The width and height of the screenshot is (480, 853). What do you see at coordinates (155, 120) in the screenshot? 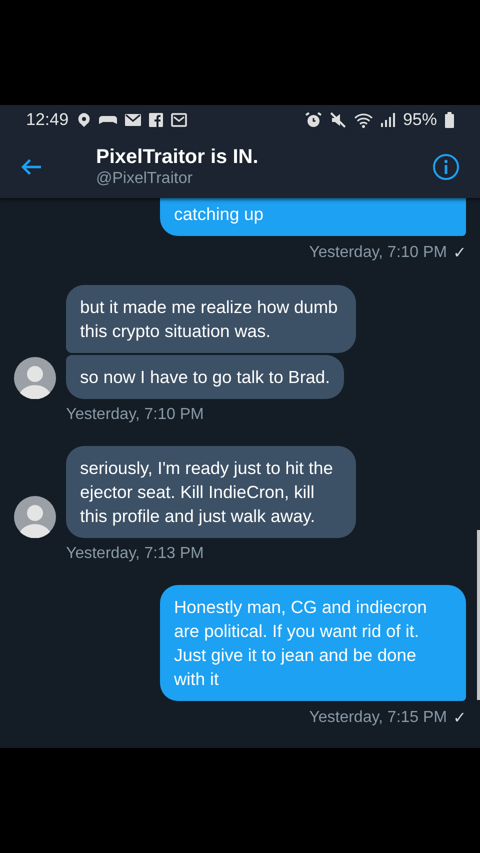
I see `facebook-icon` at bounding box center [155, 120].